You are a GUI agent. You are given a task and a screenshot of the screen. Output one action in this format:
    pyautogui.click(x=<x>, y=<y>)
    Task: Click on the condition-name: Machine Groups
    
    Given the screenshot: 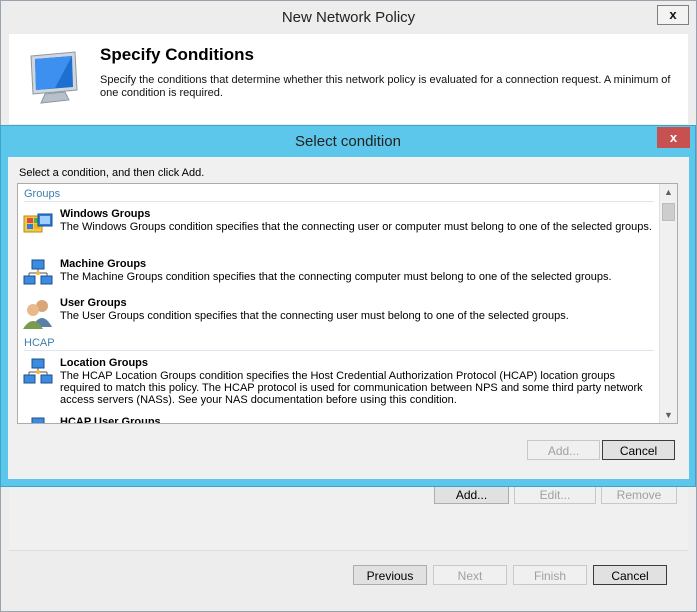 What is the action you would take?
    pyautogui.click(x=103, y=264)
    